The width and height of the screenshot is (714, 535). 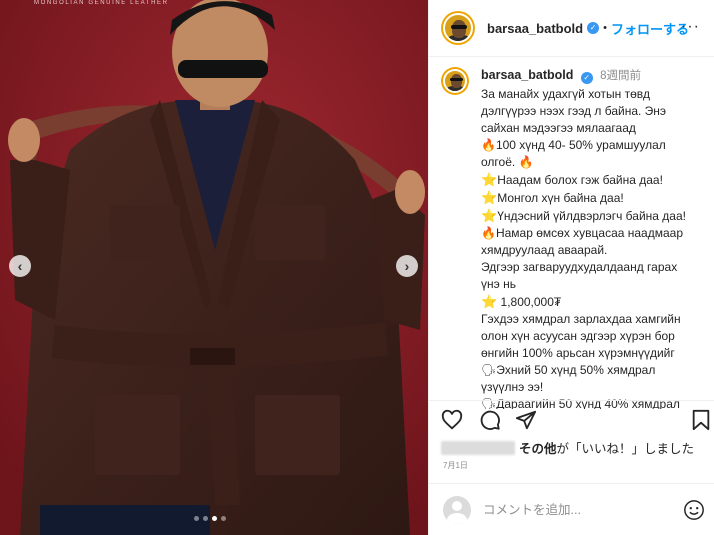 What do you see at coordinates (455, 81) in the screenshot?
I see `caption-avatar` at bounding box center [455, 81].